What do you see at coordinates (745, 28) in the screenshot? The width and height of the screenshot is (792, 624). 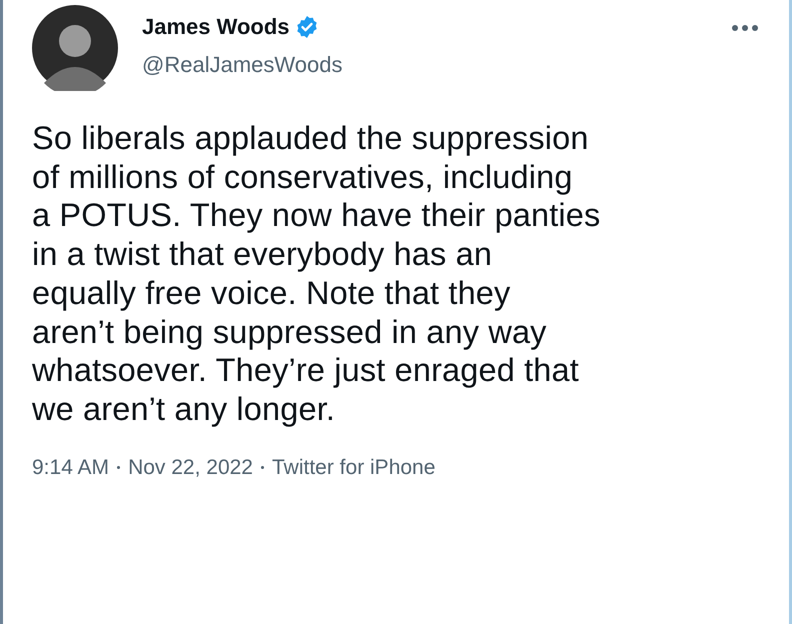 I see `more-icon` at bounding box center [745, 28].